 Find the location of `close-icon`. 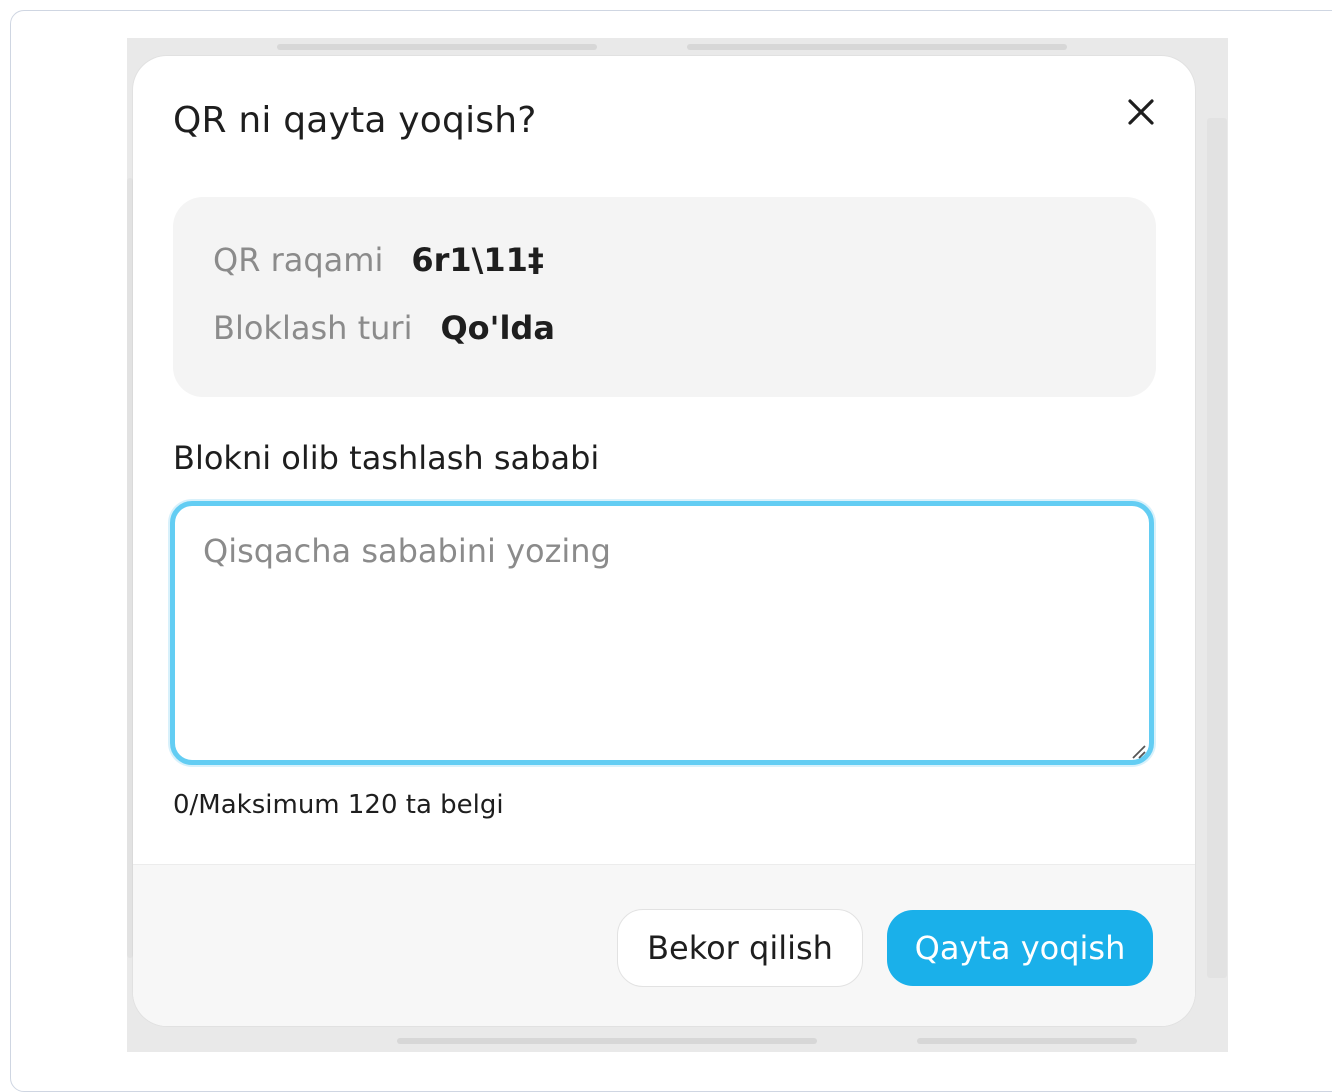

close-icon is located at coordinates (1141, 112).